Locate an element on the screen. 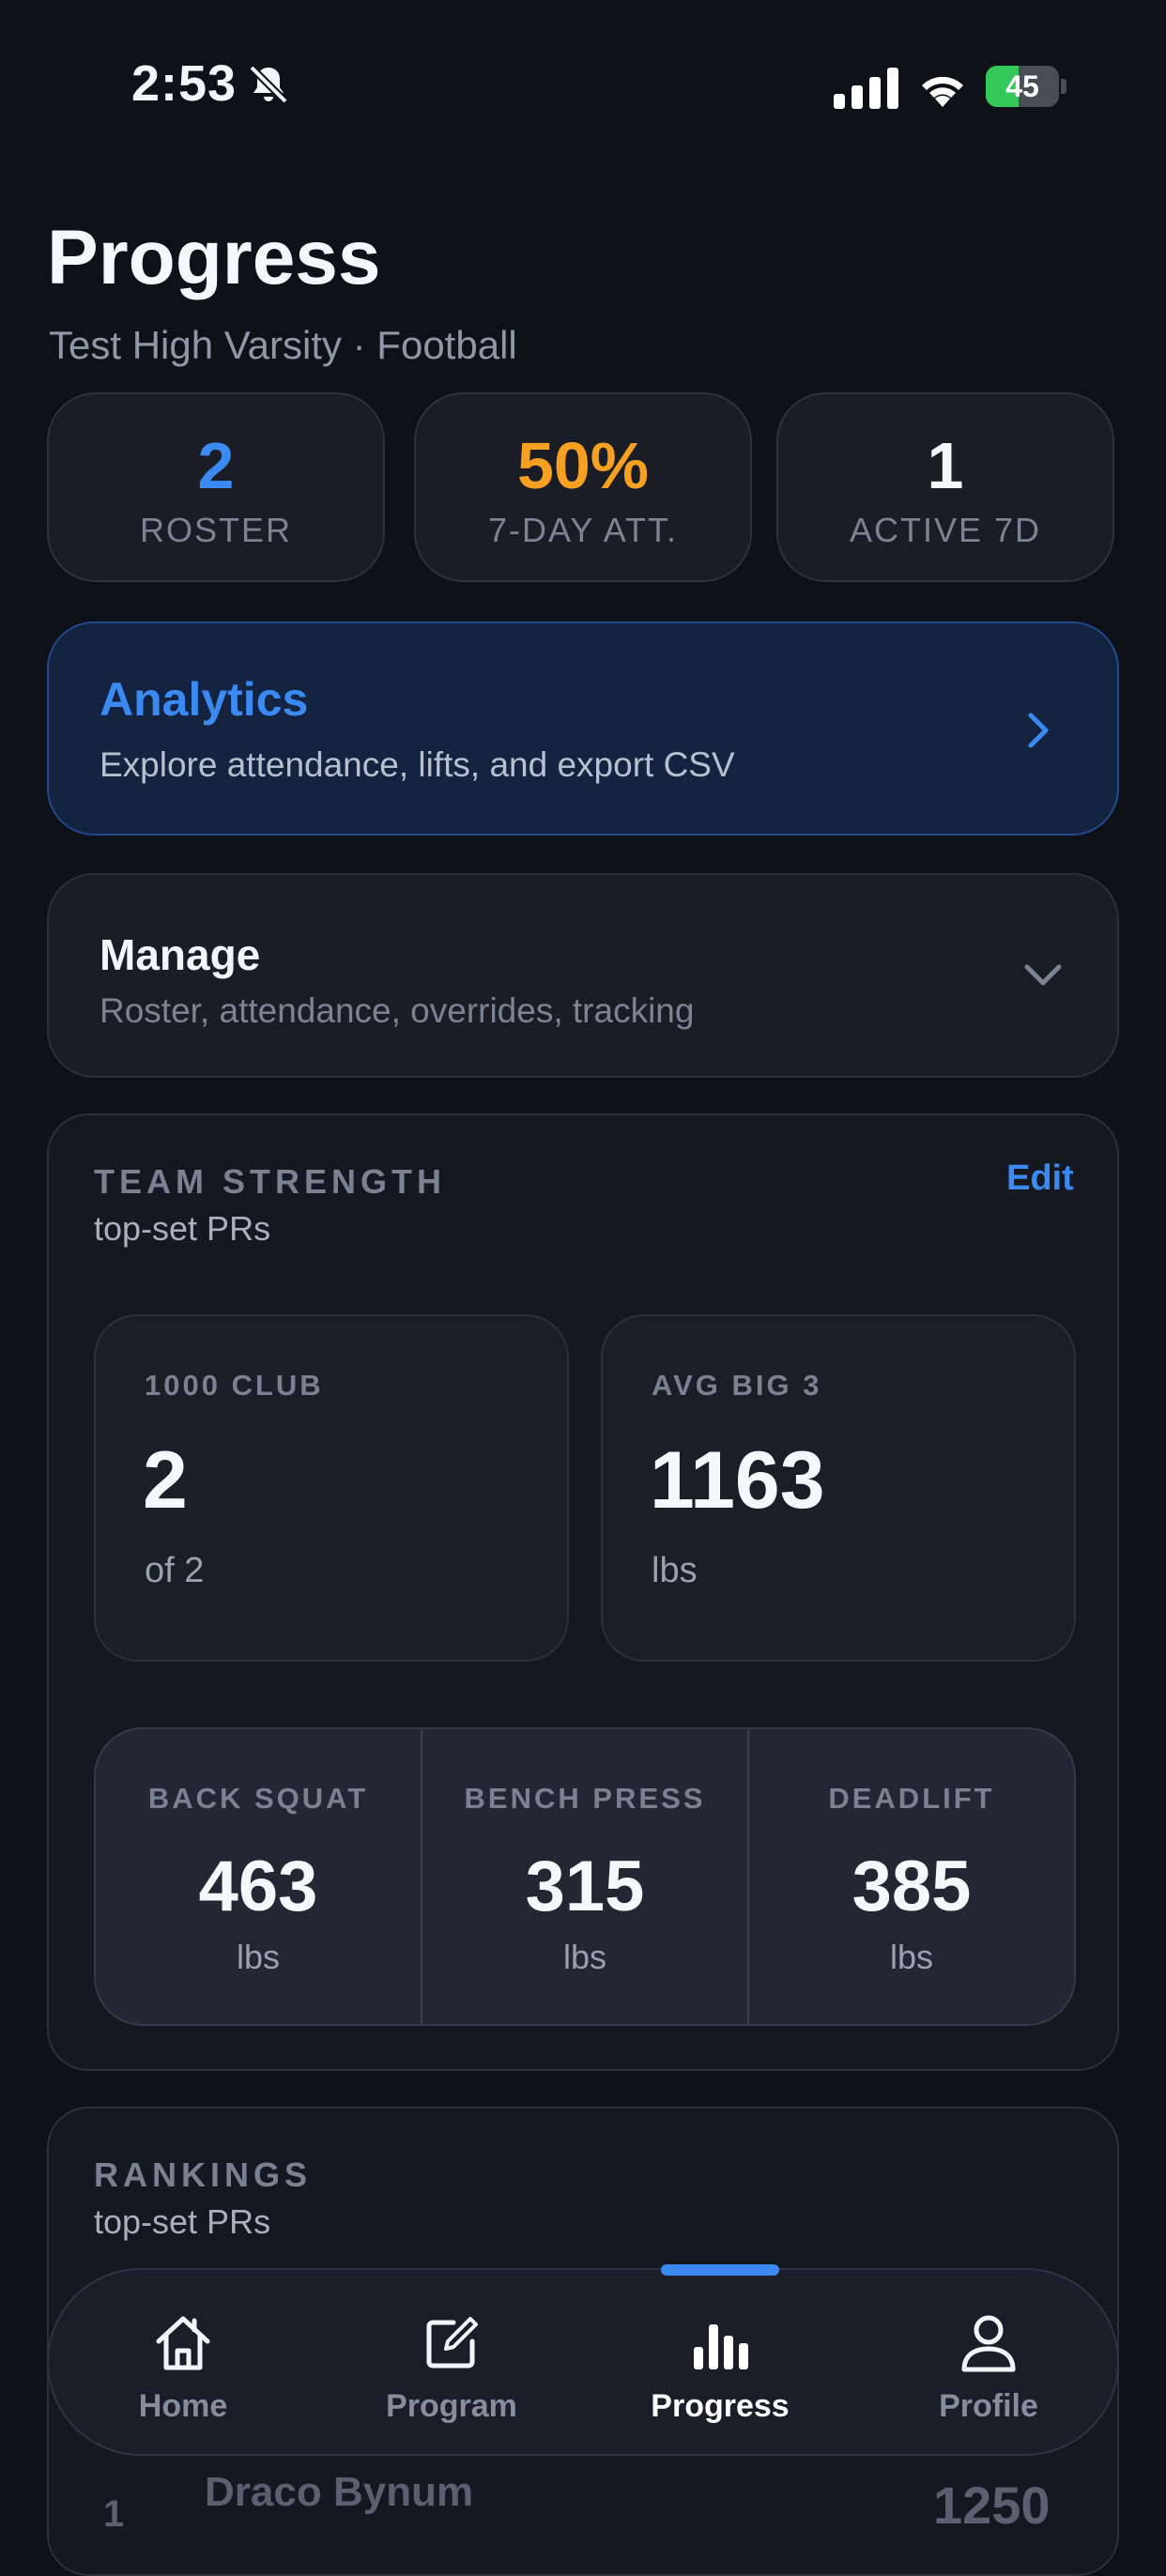 This screenshot has height=2576, width=1166. stat-value: 2 is located at coordinates (216, 466).